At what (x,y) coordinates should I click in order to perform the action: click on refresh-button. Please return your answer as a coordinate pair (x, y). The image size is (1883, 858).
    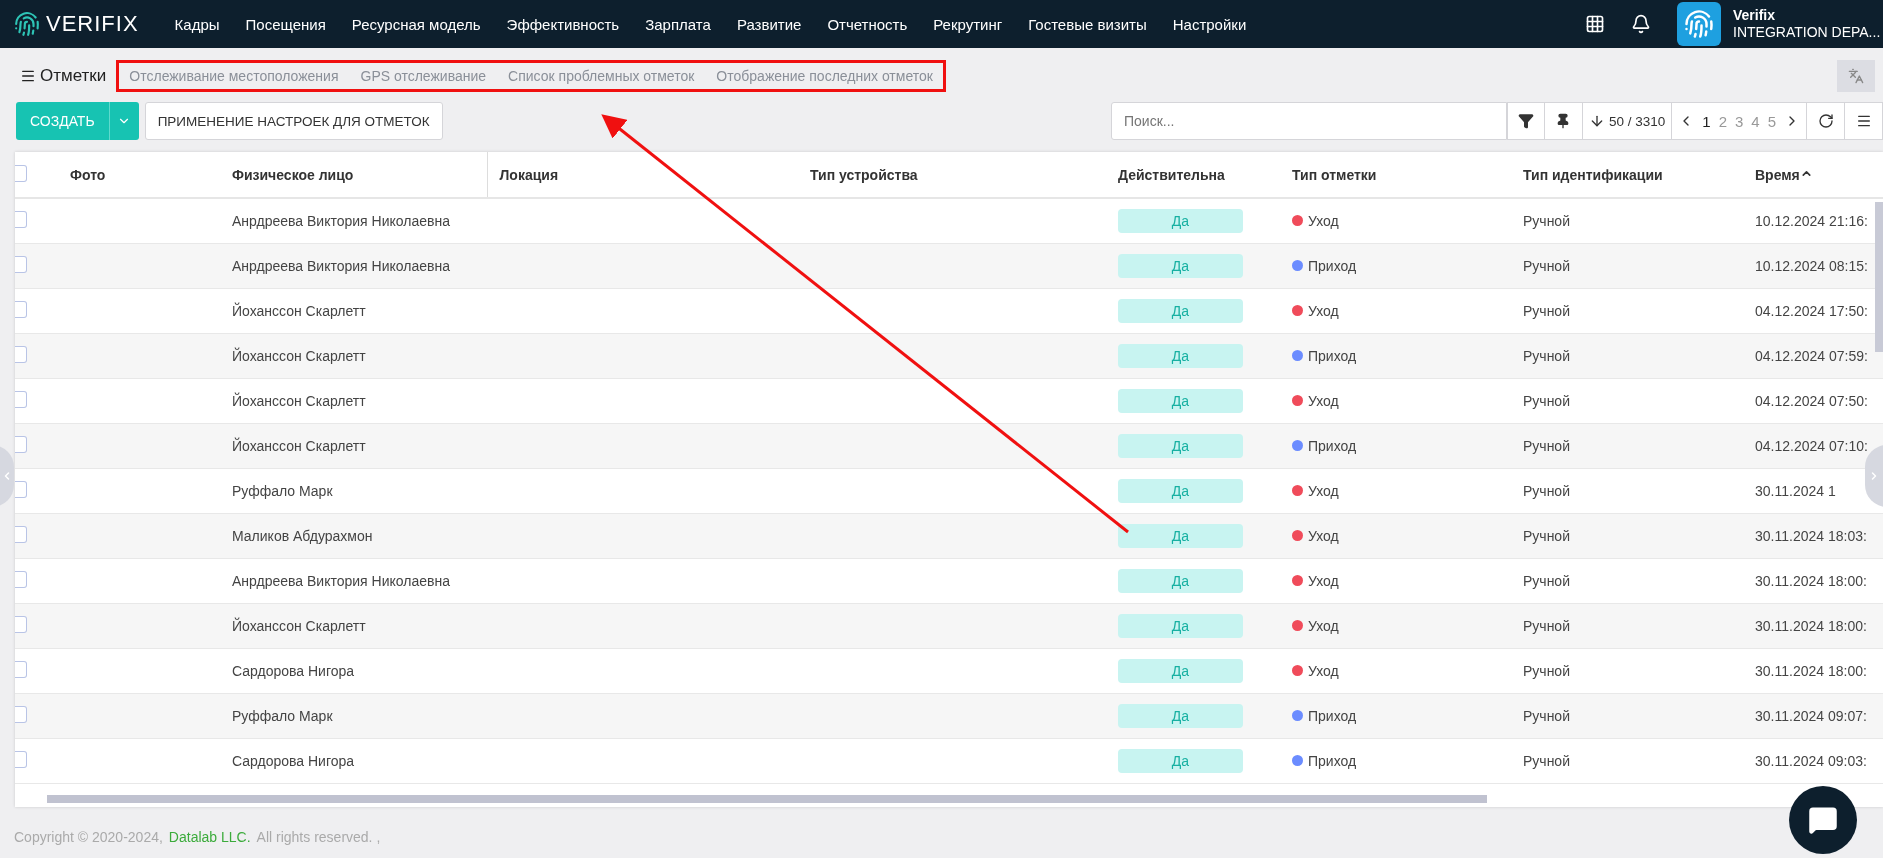
    Looking at the image, I should click on (1826, 121).